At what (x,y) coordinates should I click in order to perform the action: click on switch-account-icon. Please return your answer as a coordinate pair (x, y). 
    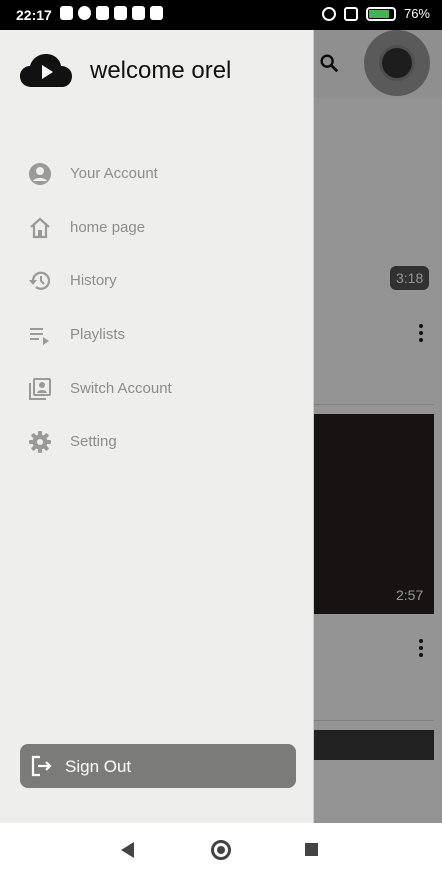
    Looking at the image, I should click on (40, 389).